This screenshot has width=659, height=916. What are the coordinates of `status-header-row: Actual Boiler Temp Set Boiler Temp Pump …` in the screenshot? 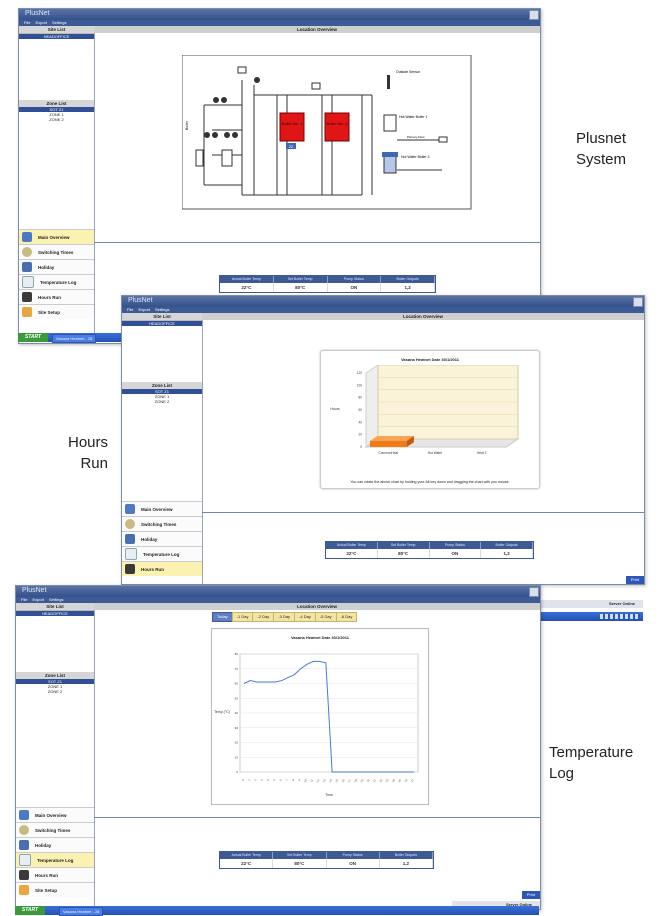 It's located at (327, 279).